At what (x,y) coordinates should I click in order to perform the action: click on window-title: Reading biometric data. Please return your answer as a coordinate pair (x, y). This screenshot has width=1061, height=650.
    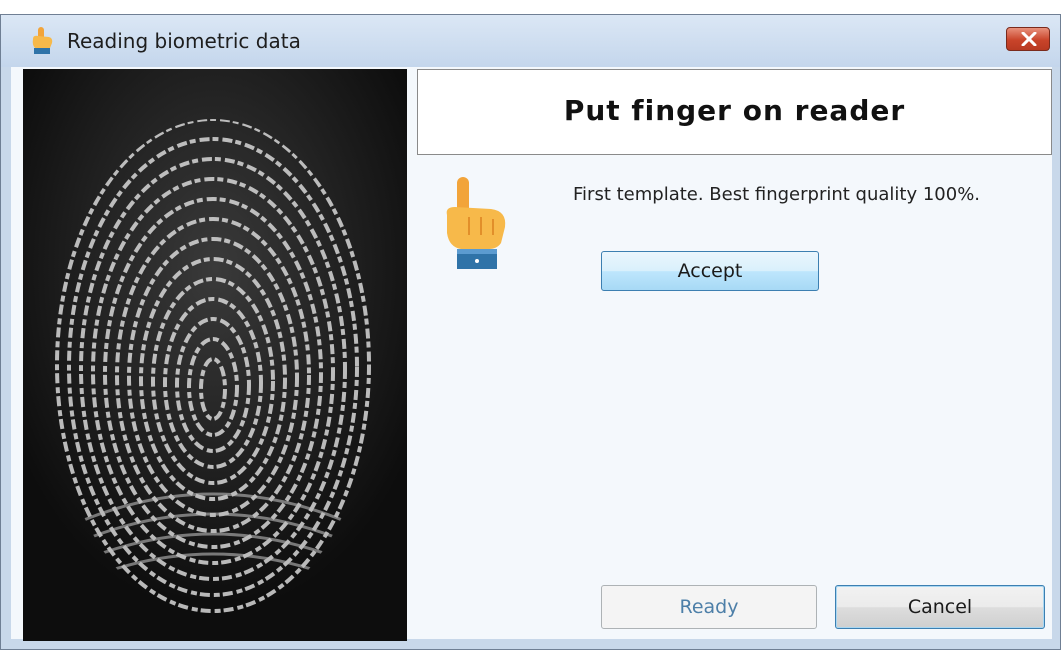
    Looking at the image, I should click on (184, 41).